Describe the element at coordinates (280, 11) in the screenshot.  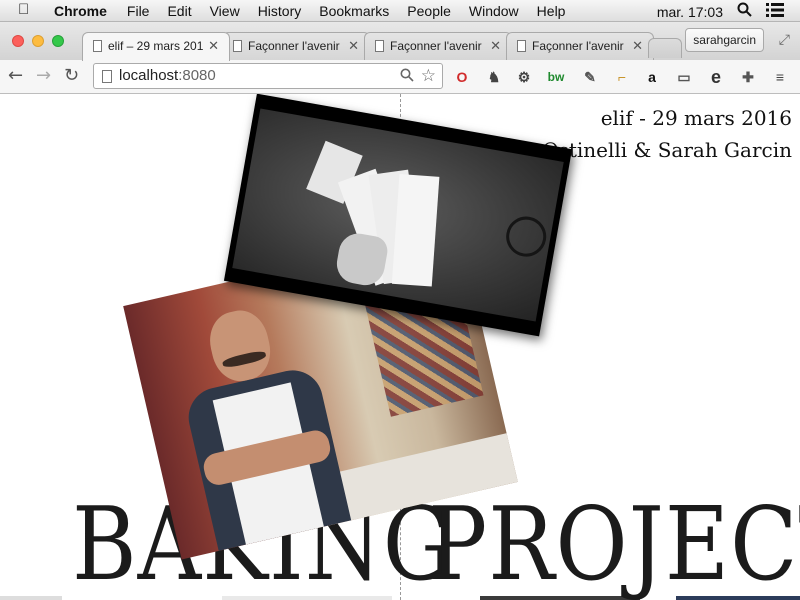
I see `menu-history: History` at that location.